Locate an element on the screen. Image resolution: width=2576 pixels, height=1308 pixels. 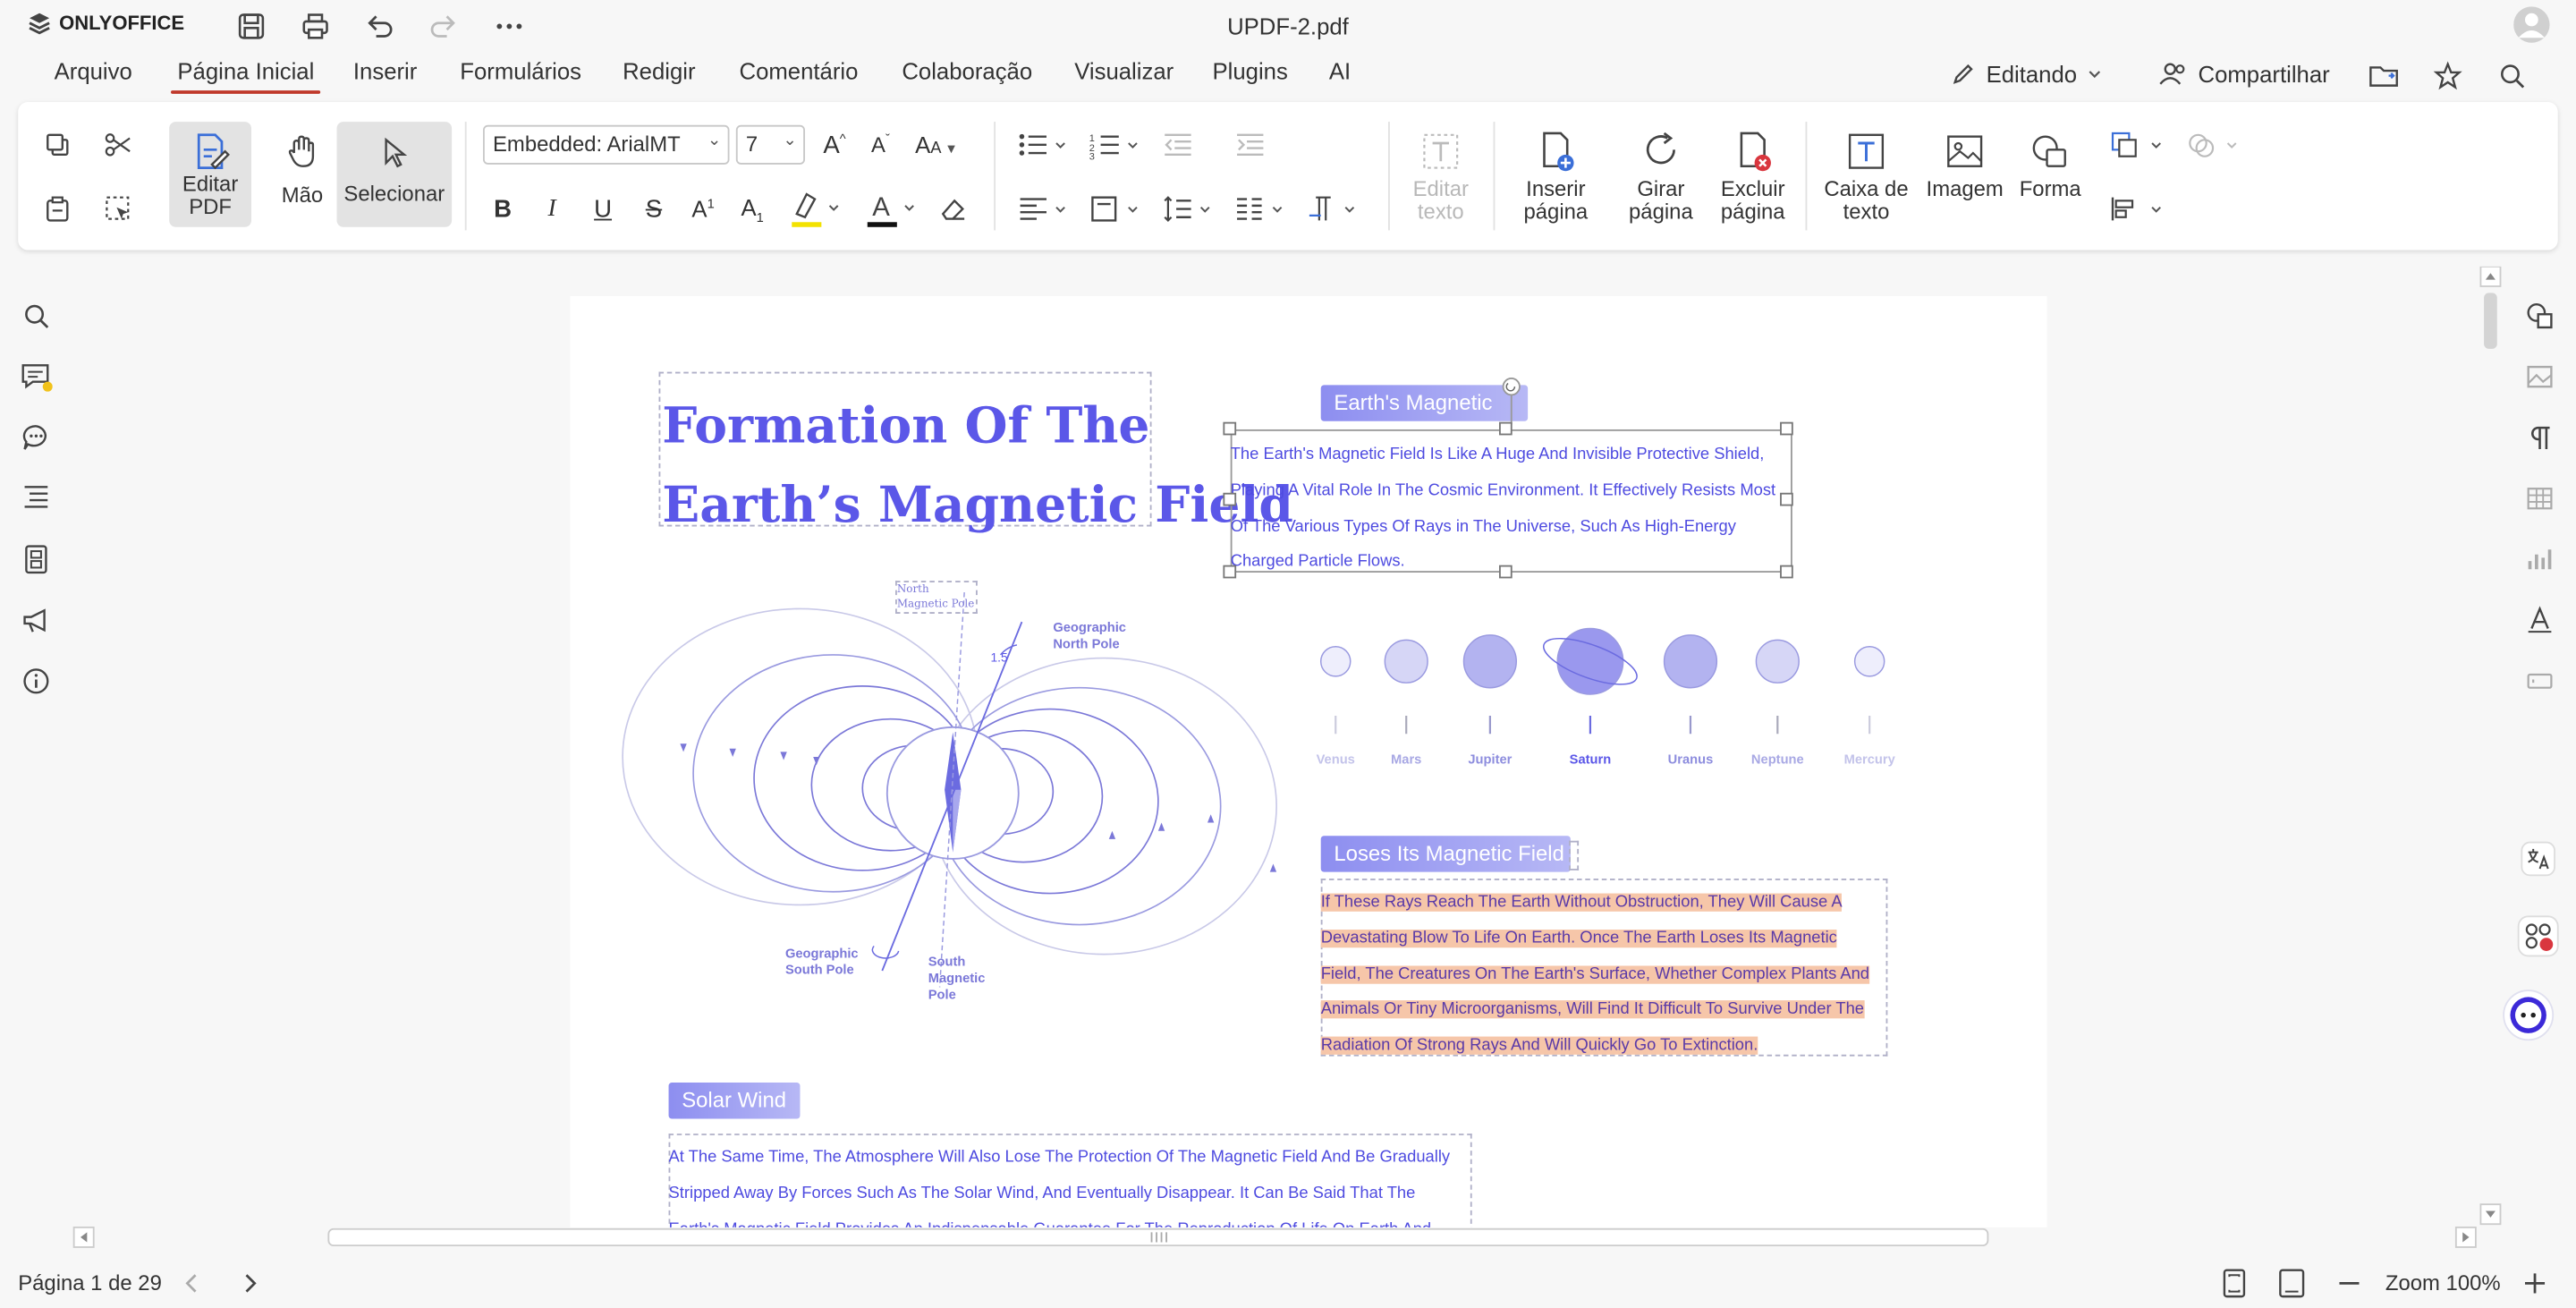
delete-page-button: Excluir página is located at coordinates (1753, 173).